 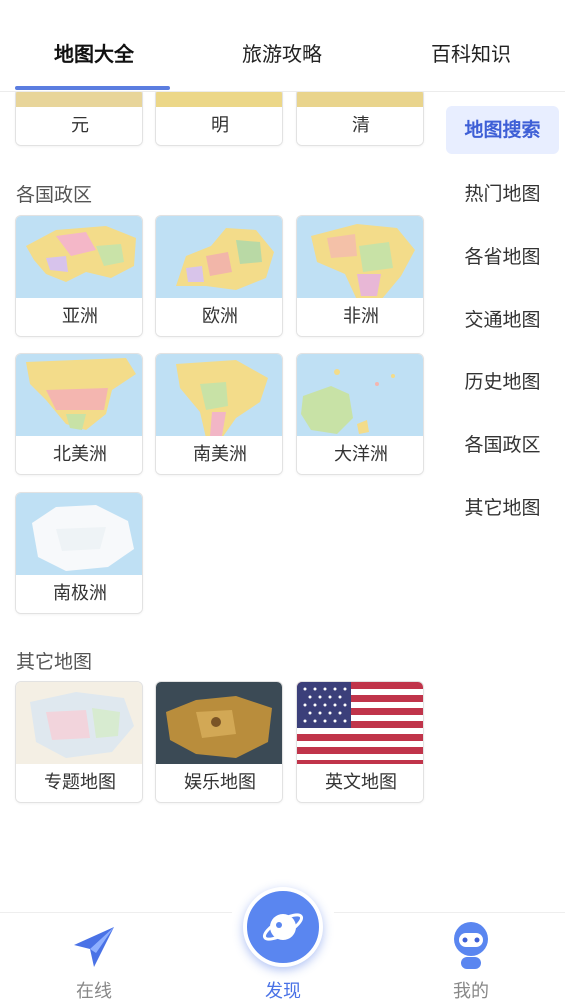 What do you see at coordinates (79, 455) in the screenshot?
I see `map-card-label: 北美洲` at bounding box center [79, 455].